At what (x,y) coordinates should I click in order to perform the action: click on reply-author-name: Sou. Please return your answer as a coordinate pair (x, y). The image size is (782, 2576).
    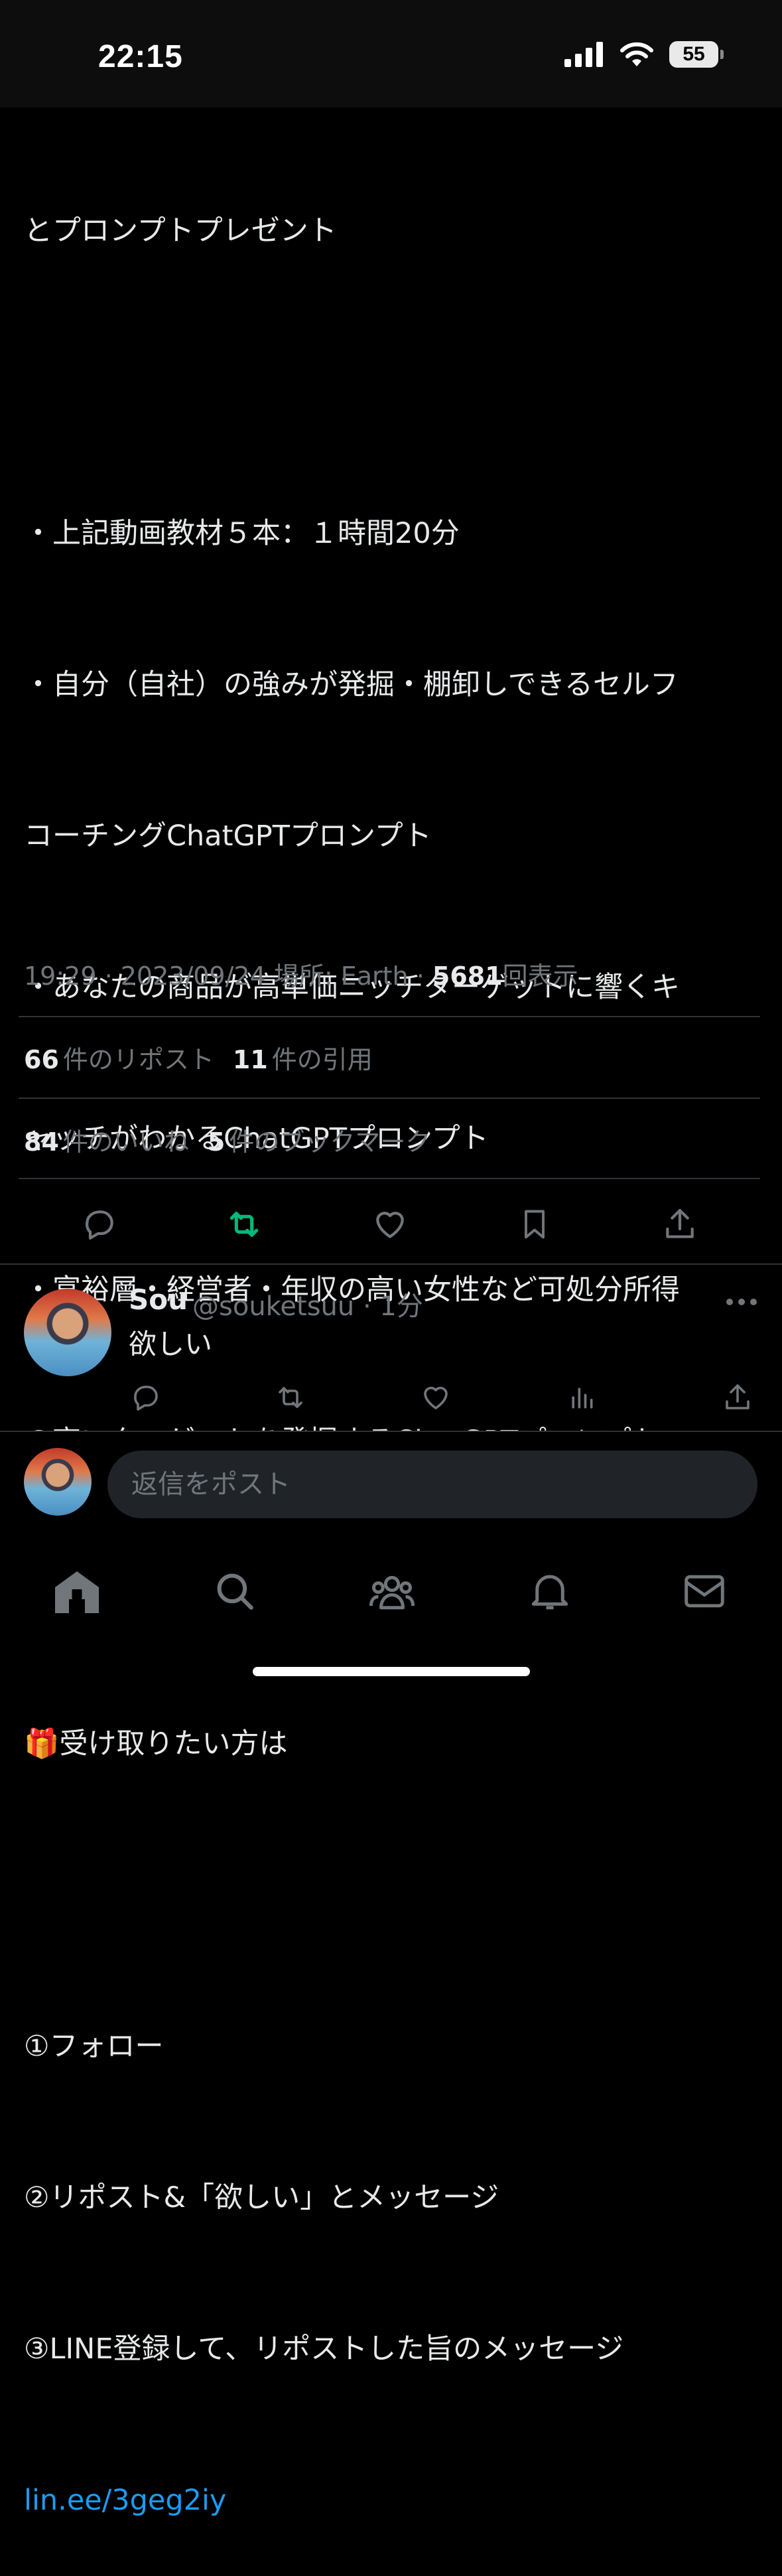
    Looking at the image, I should click on (159, 1300).